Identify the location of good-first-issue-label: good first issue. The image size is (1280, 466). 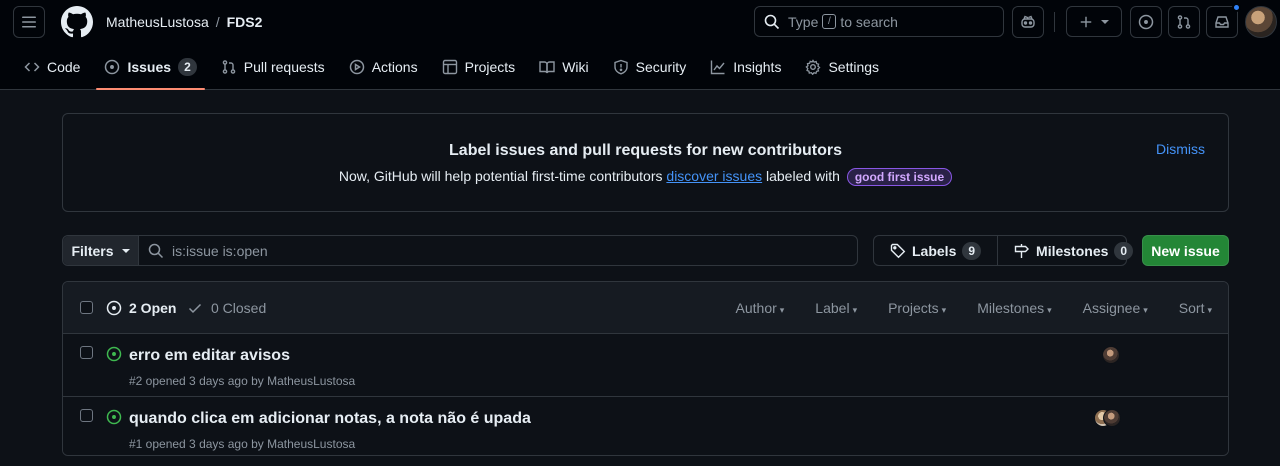
(899, 177).